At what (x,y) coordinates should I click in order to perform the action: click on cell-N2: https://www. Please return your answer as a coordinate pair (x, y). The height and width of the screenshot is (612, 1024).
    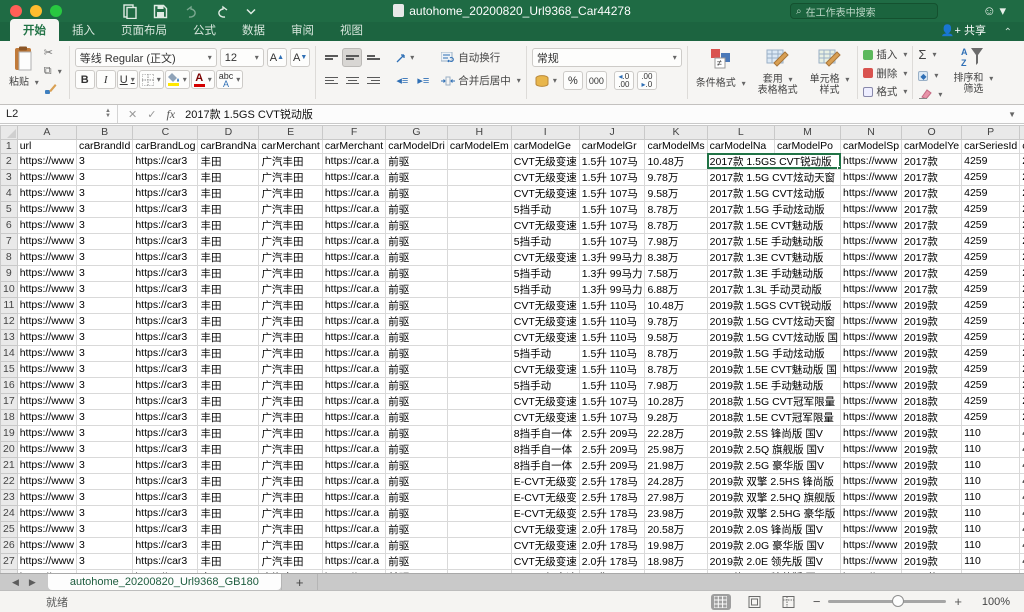
    Looking at the image, I should click on (871, 161).